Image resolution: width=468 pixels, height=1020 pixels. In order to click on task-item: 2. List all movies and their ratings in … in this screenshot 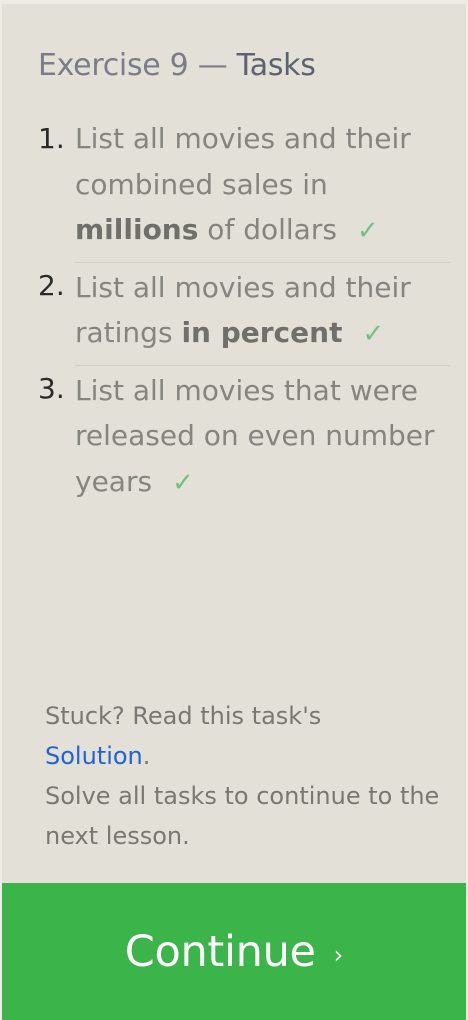, I will do `click(244, 314)`.